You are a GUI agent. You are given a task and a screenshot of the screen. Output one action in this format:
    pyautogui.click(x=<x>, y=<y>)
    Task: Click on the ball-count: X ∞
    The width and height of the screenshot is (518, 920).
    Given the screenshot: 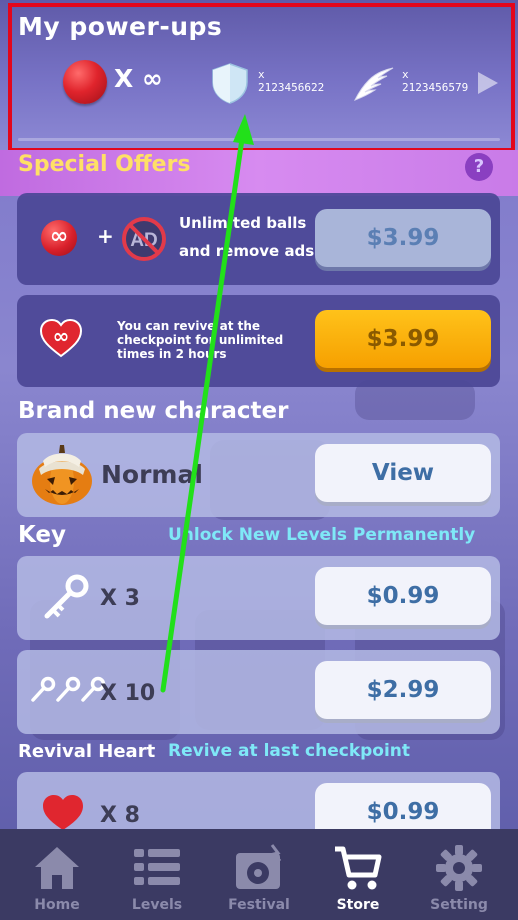 What is the action you would take?
    pyautogui.click(x=138, y=78)
    